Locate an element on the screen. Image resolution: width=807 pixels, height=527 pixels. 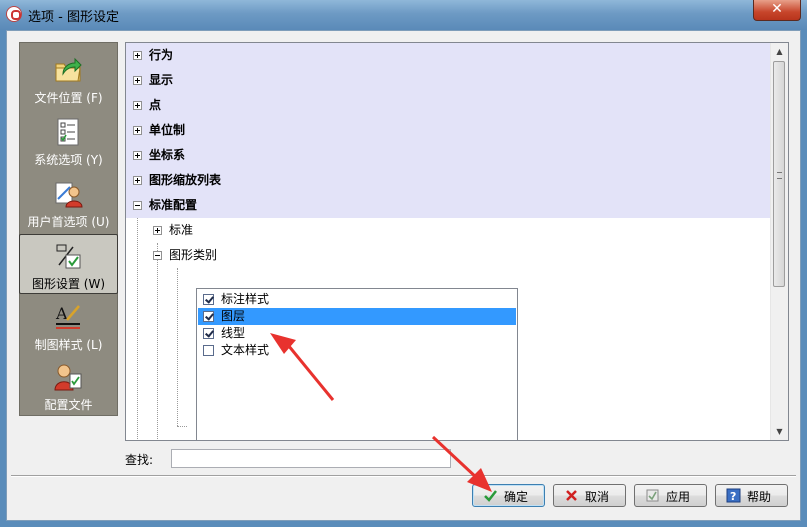
sidebar-item-profile: 配置文件 is located at coordinates (68, 386).